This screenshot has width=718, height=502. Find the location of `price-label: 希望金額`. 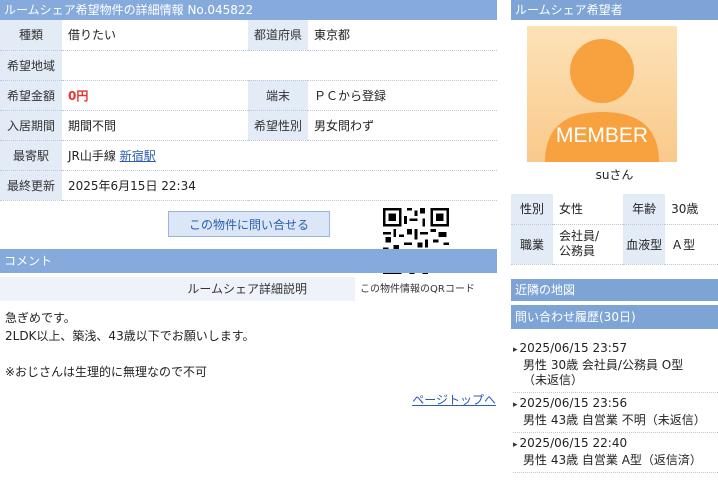

price-label: 希望金額 is located at coordinates (31, 95).